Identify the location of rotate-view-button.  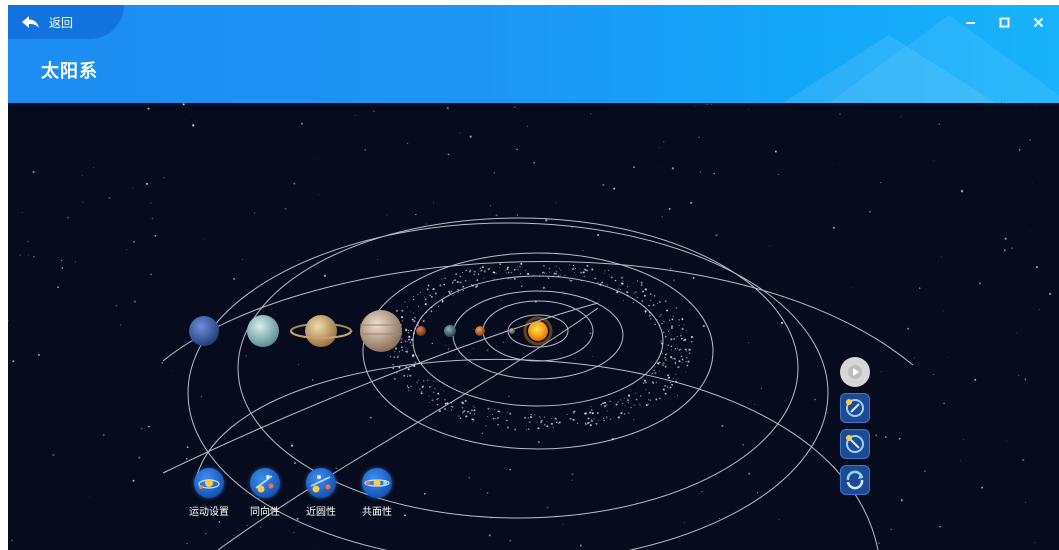
(855, 480).